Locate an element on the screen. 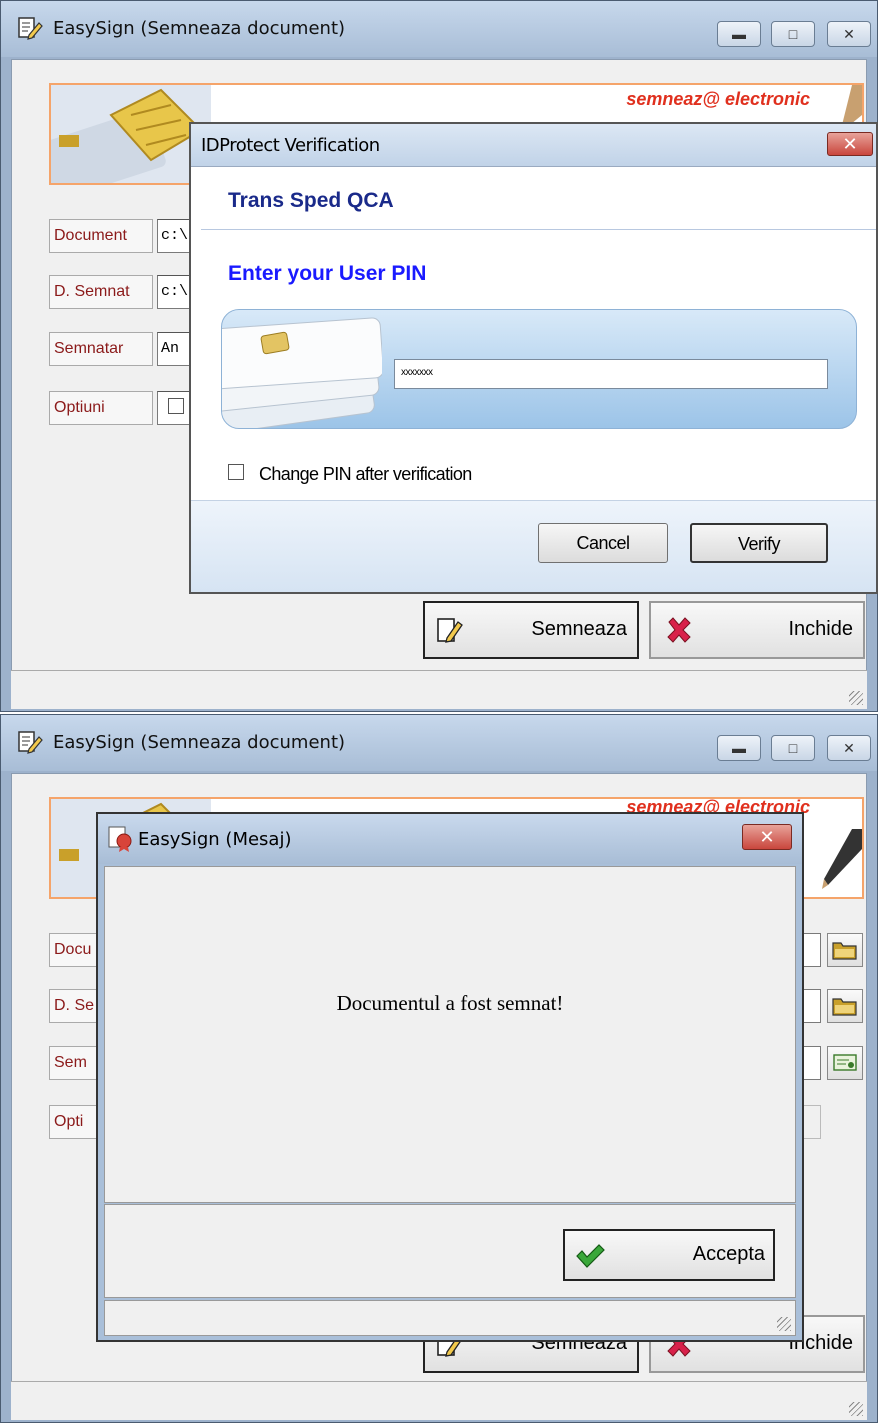 This screenshot has height=1423, width=878. message-status-bar is located at coordinates (450, 1318).